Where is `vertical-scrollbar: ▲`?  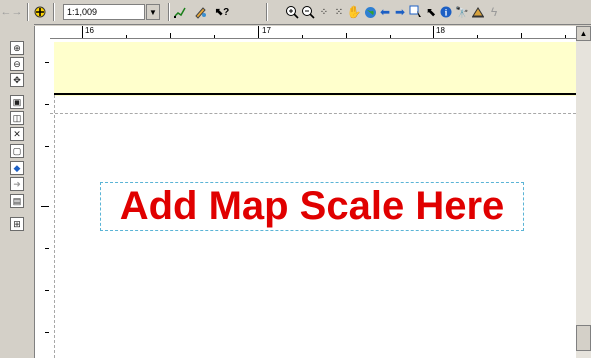
vertical-scrollbar: ▲ is located at coordinates (583, 192).